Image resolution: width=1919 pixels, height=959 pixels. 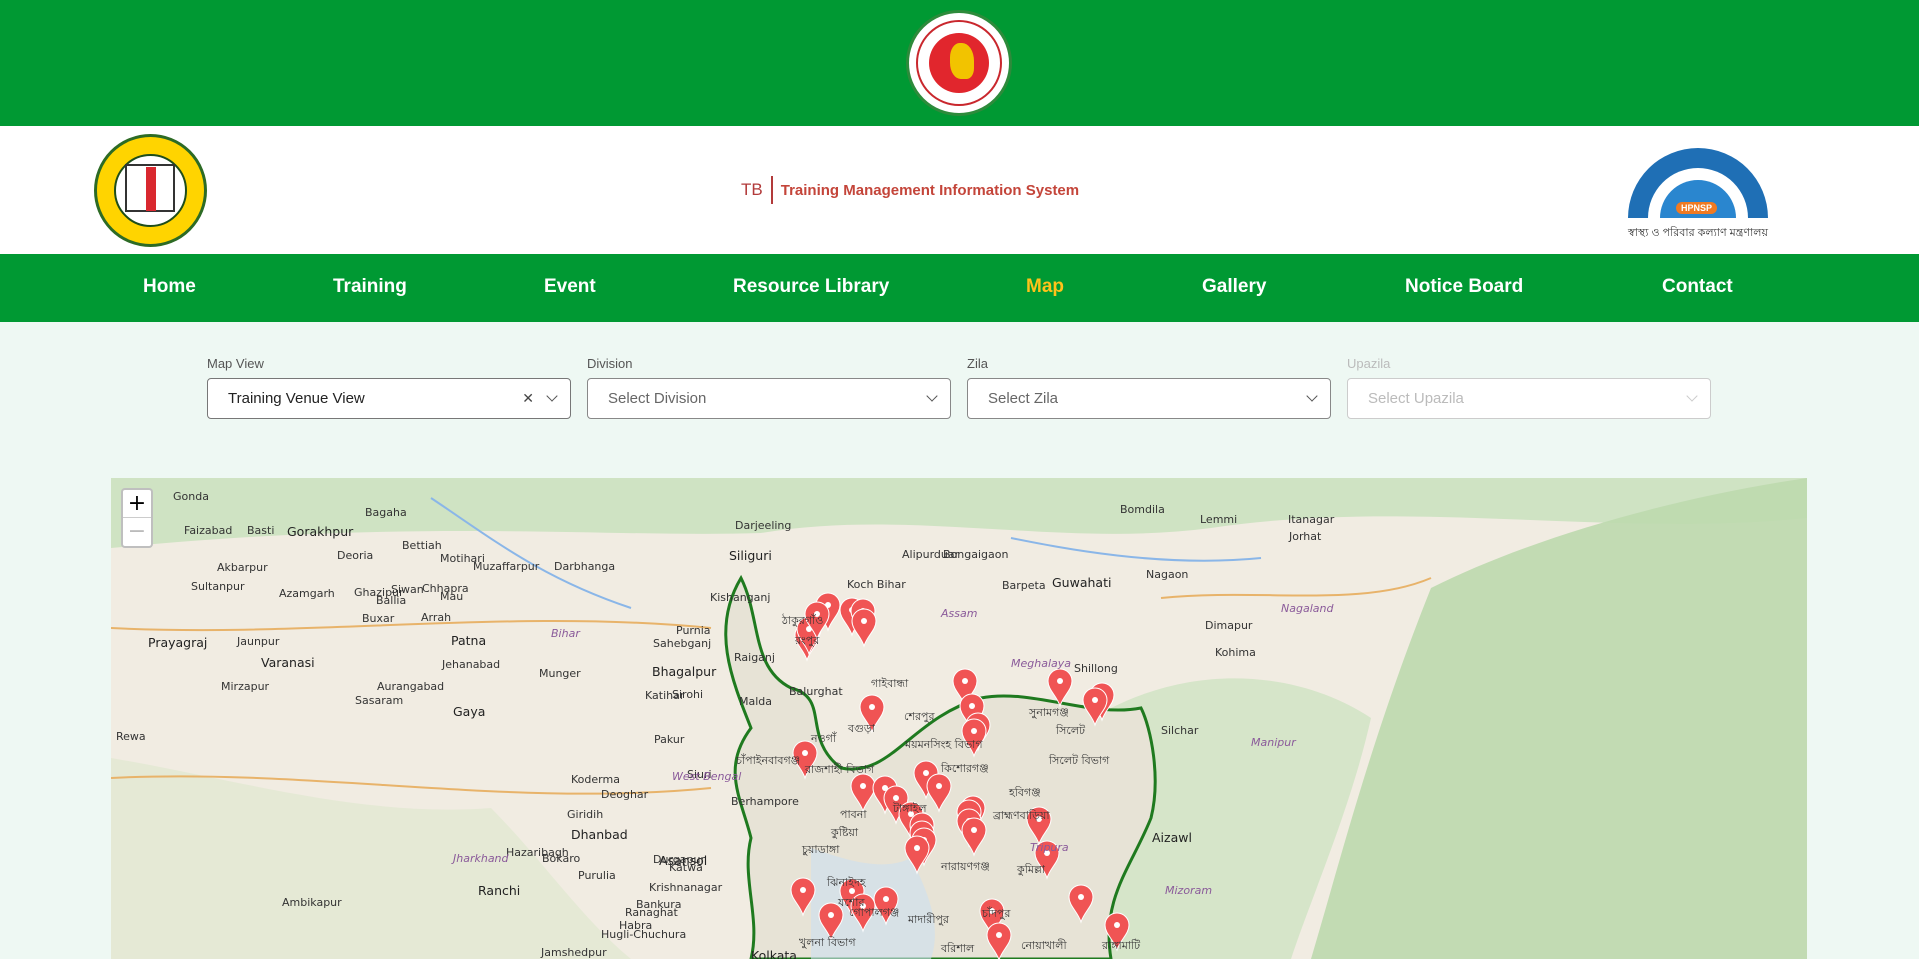 I want to click on place-label: Sasaram, so click(x=379, y=700).